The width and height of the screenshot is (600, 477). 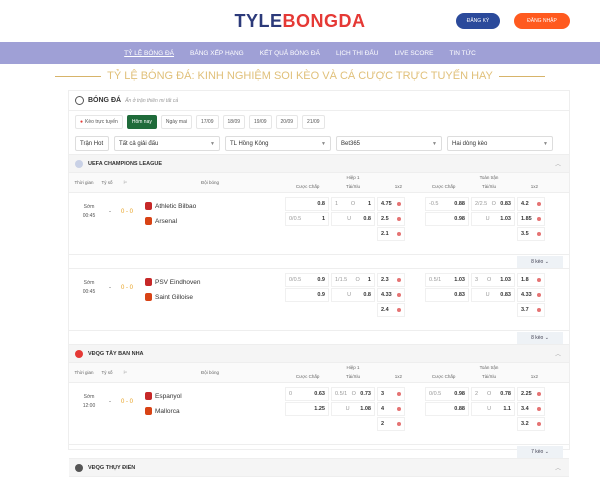 I want to click on match-status: Sớm 00:45, so click(x=89, y=212).